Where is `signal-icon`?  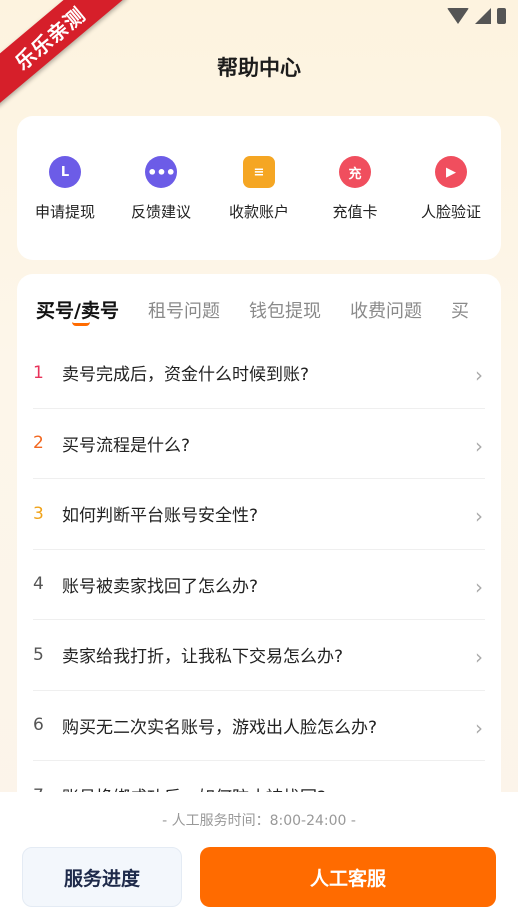 signal-icon is located at coordinates (483, 16).